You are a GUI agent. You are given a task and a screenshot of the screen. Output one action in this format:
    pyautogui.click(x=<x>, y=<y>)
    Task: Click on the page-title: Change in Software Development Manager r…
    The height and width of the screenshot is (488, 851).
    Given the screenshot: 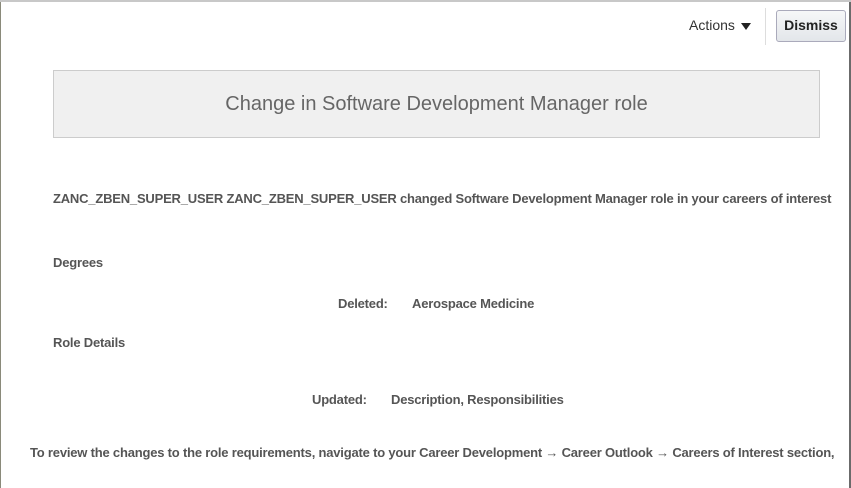 What is the action you would take?
    pyautogui.click(x=436, y=104)
    